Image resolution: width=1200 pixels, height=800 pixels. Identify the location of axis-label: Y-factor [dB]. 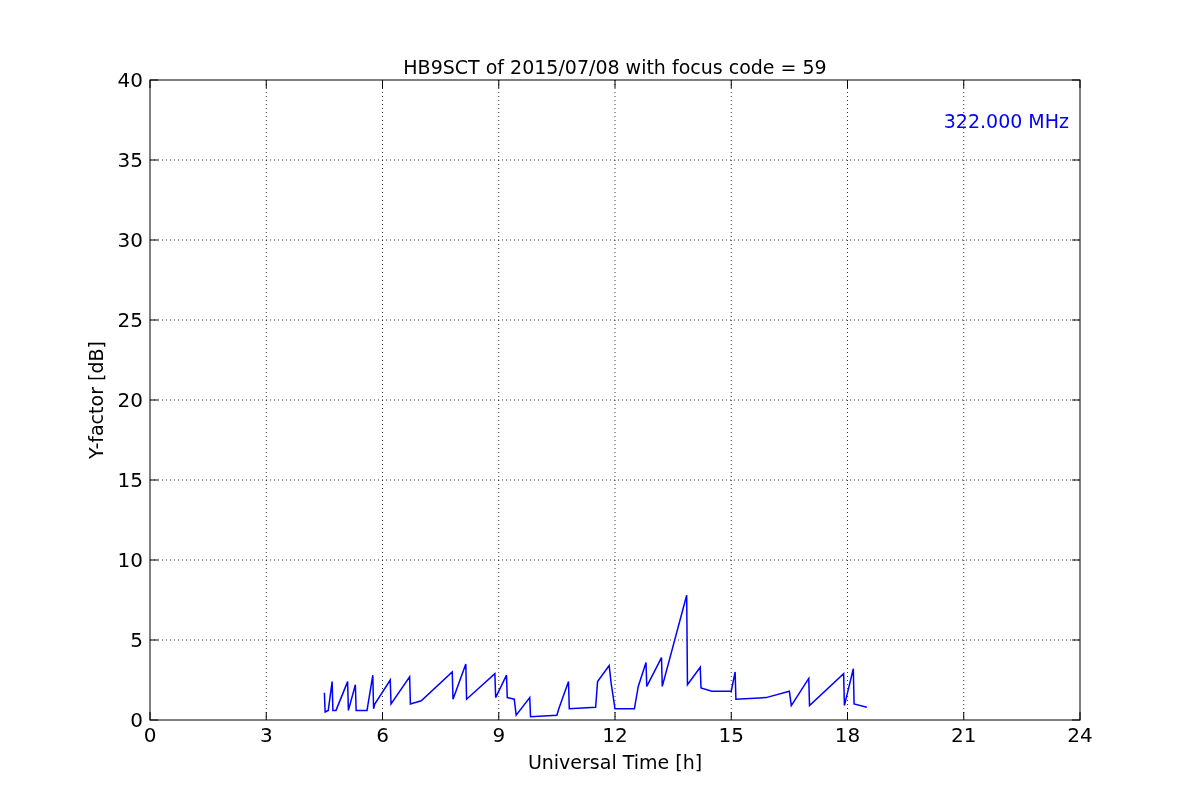
(96, 400).